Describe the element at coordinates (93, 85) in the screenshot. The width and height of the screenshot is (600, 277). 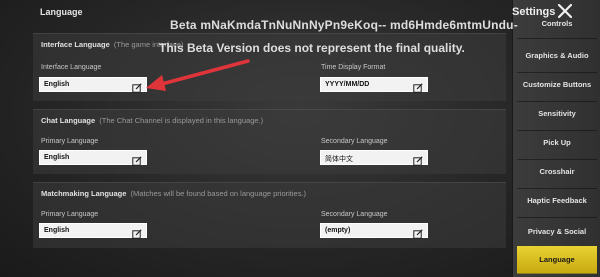
I see `interface-language-field: English` at that location.